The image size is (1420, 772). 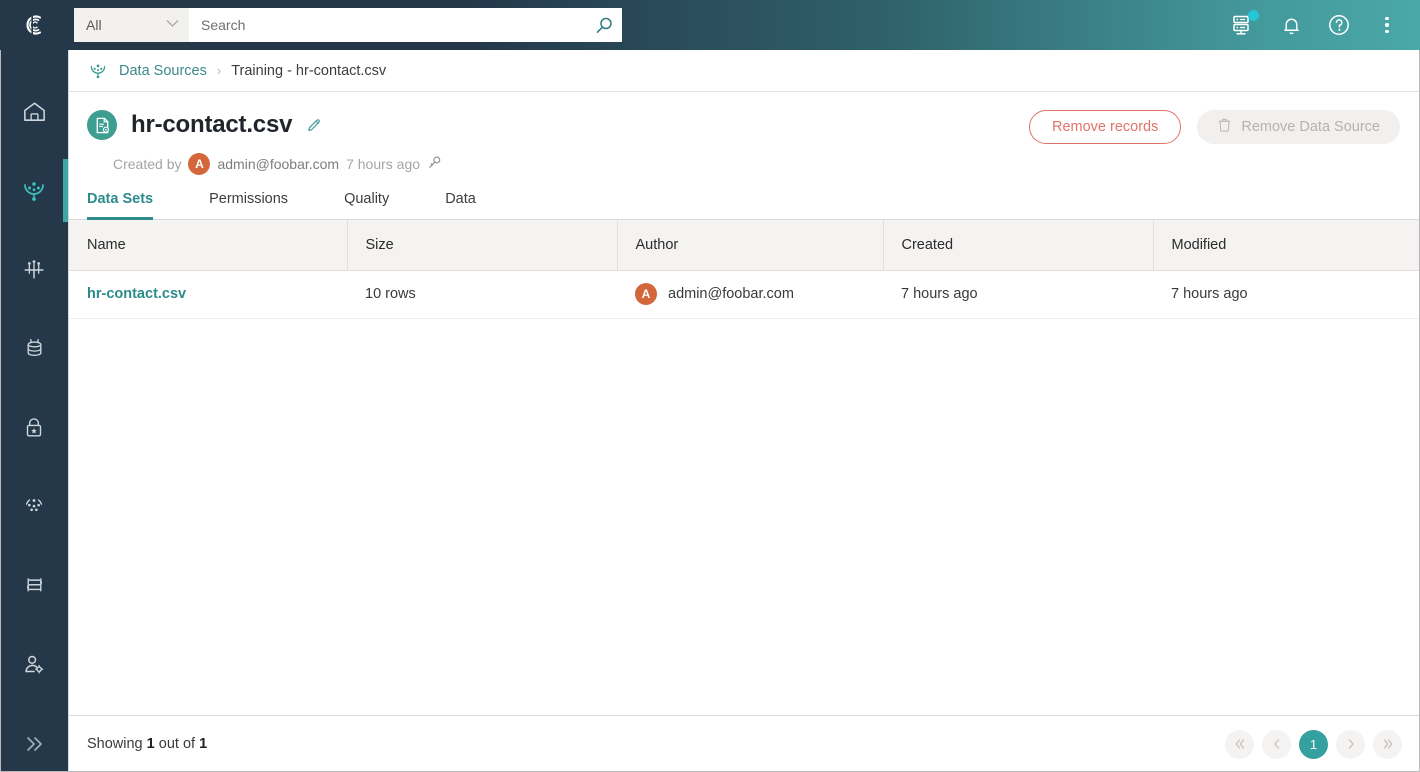 I want to click on sidebar-item-data-sources, so click(x=34, y=190).